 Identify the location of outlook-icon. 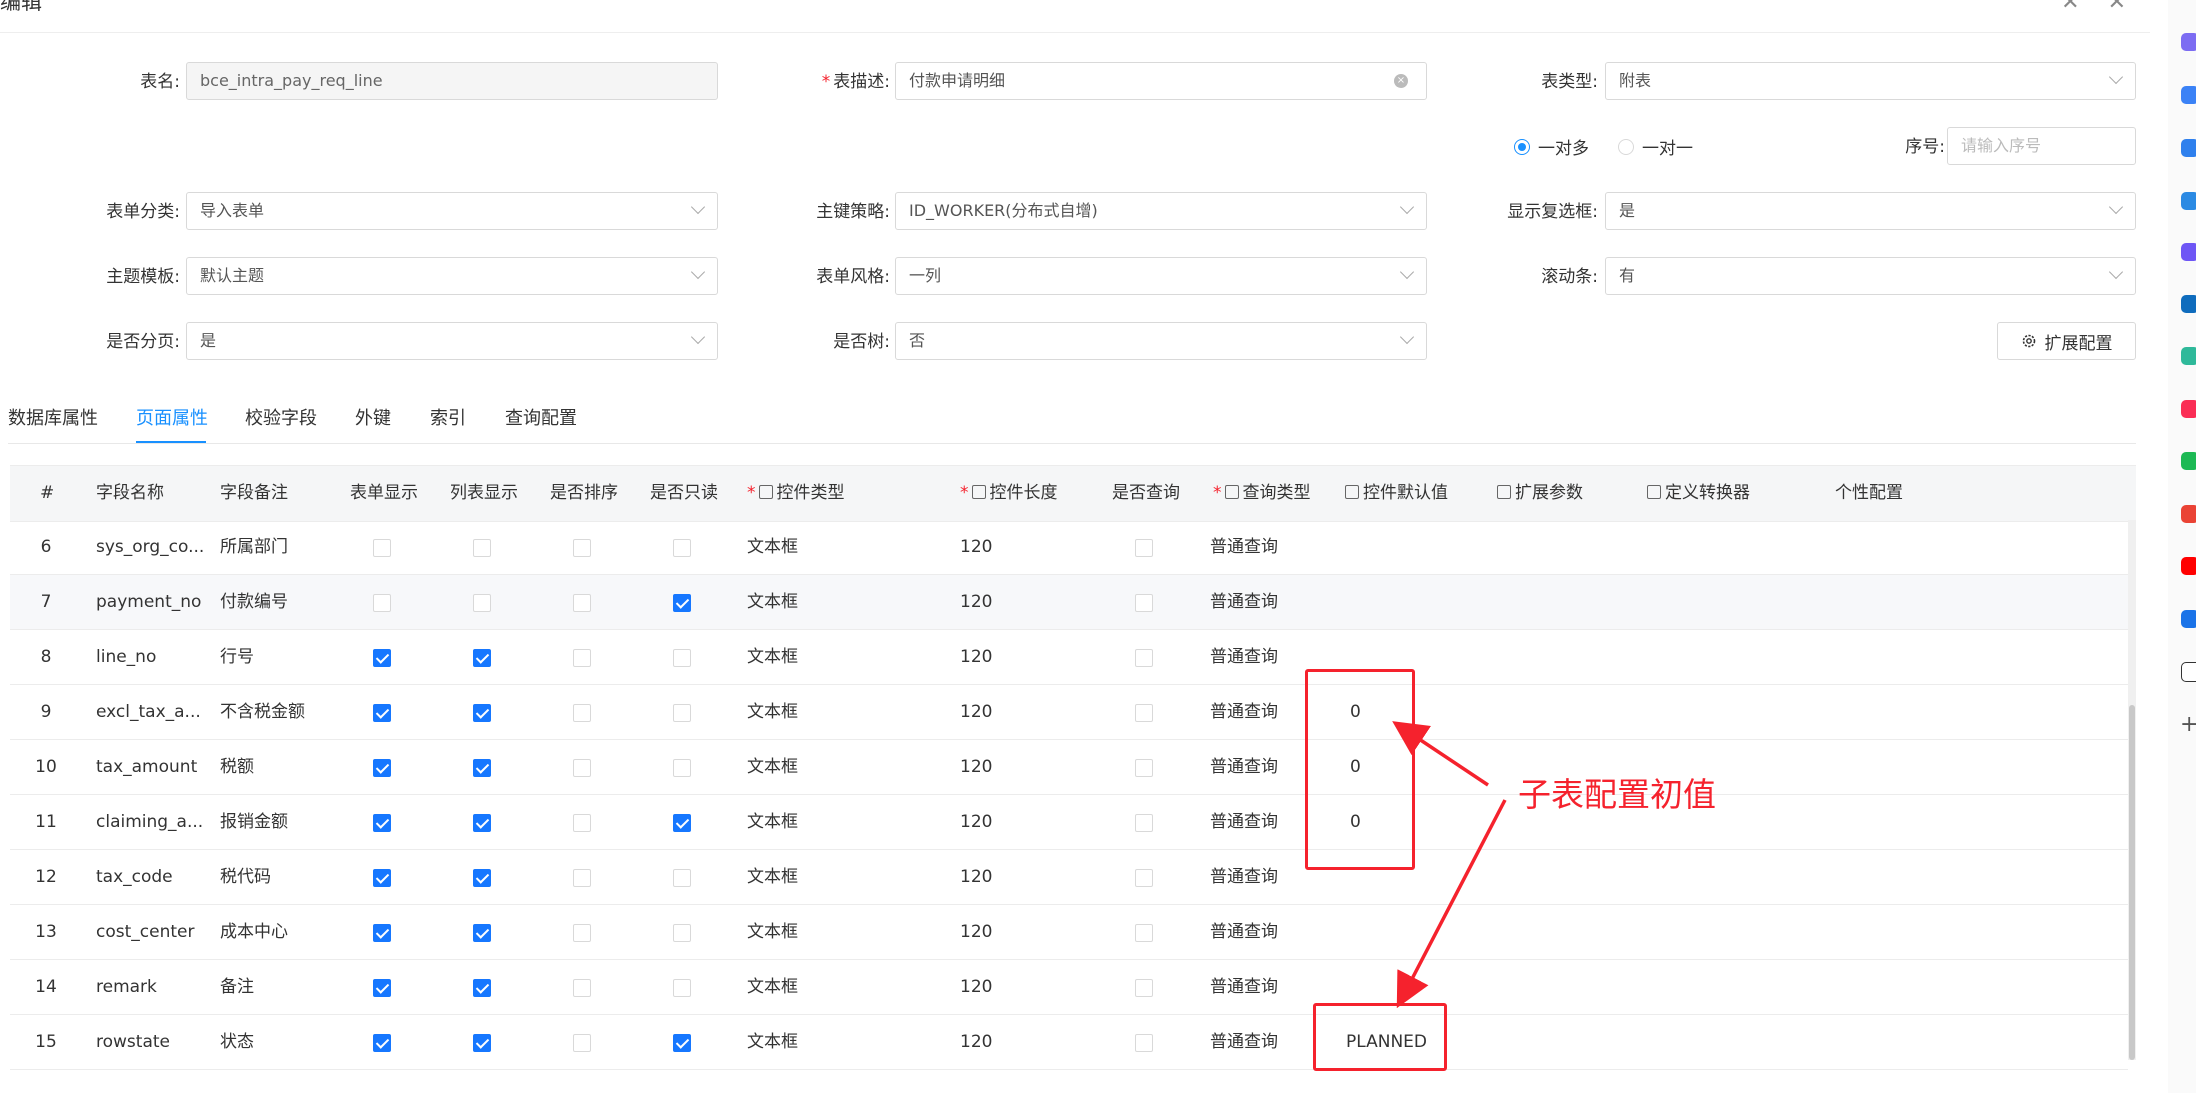
(2188, 304).